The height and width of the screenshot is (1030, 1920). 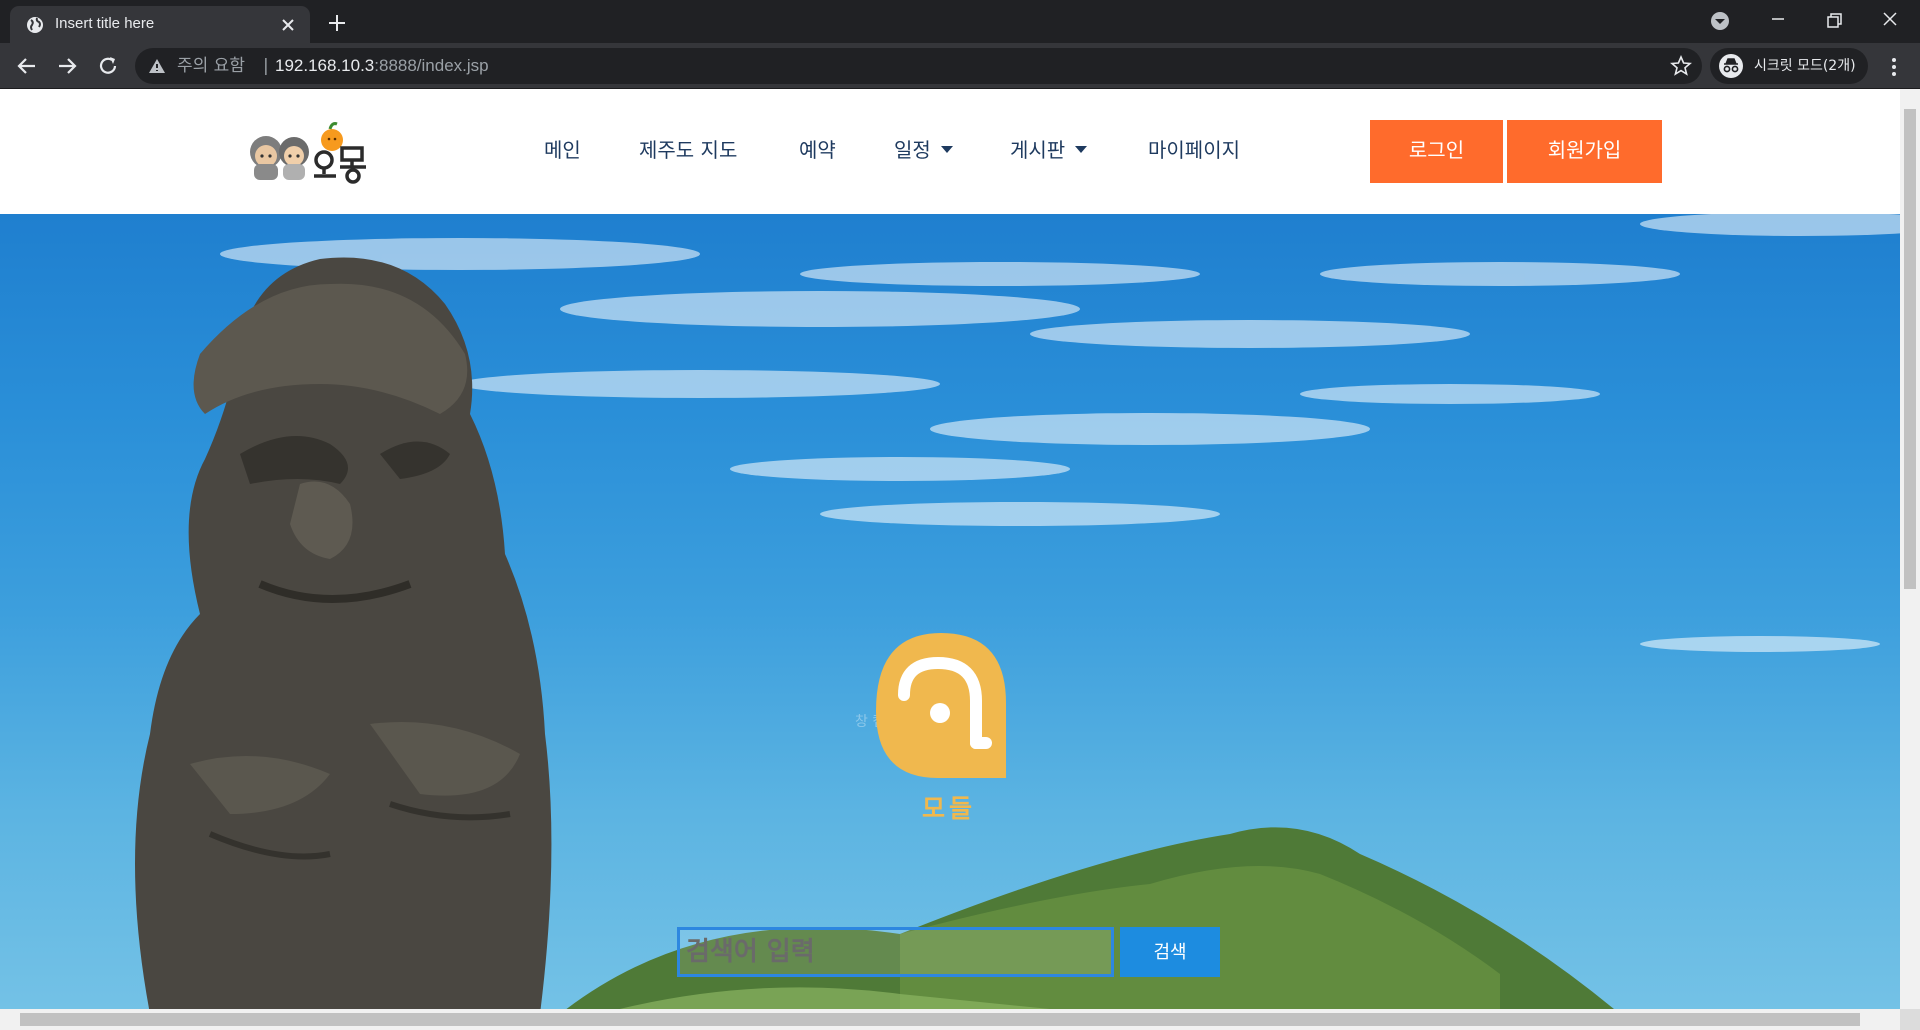 I want to click on vertical-scrollbar, so click(x=1910, y=549).